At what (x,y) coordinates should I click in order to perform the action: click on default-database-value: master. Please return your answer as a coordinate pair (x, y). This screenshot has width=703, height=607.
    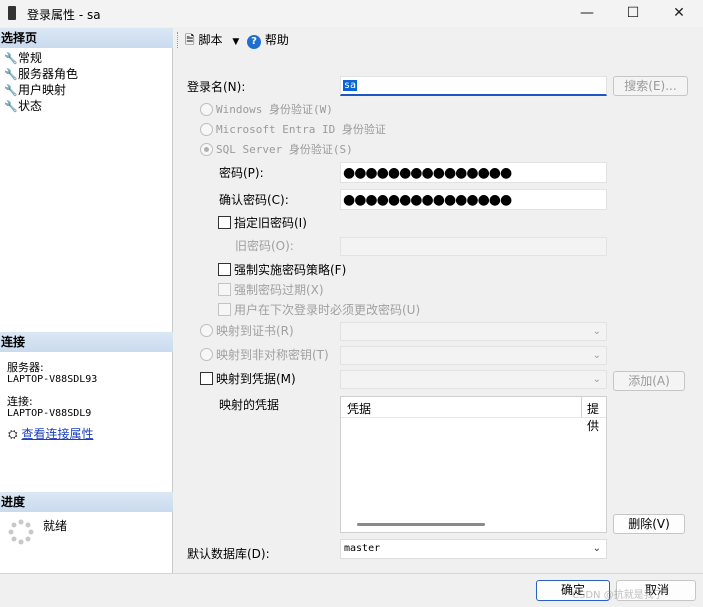
    Looking at the image, I should click on (362, 548).